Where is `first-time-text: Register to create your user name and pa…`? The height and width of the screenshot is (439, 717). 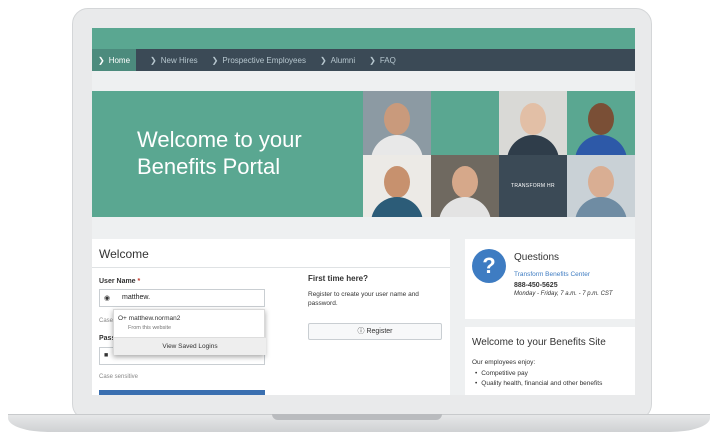
first-time-text: Register to create your user name and pa… is located at coordinates (363, 299).